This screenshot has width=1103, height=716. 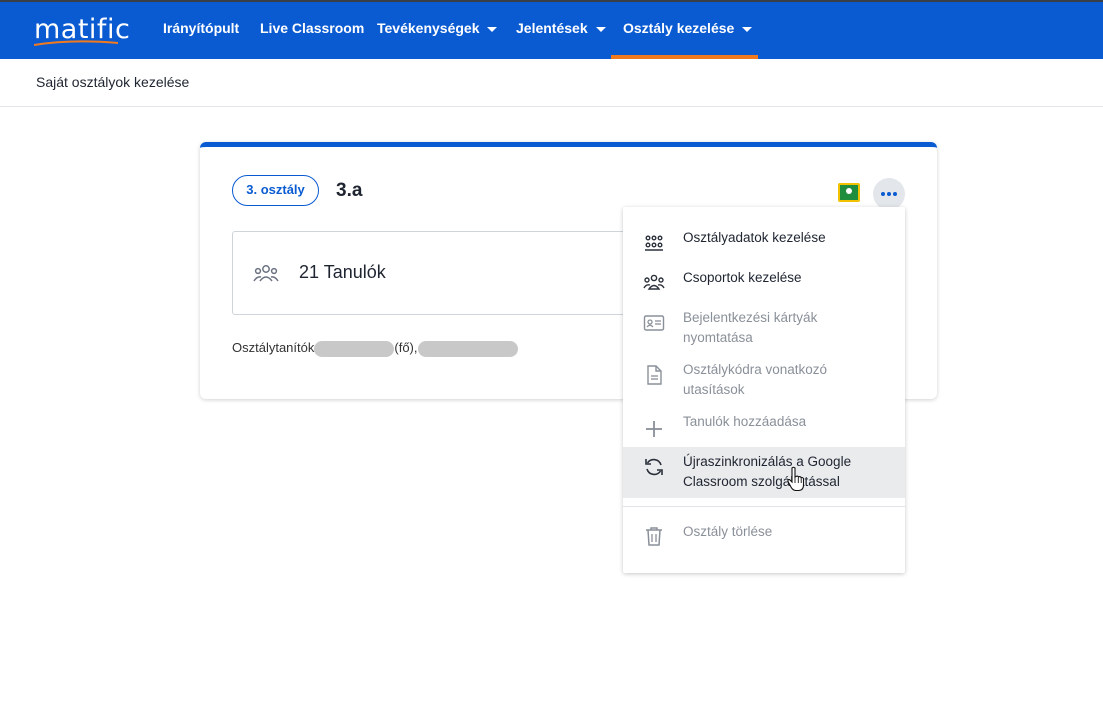 What do you see at coordinates (654, 375) in the screenshot?
I see `document-icon` at bounding box center [654, 375].